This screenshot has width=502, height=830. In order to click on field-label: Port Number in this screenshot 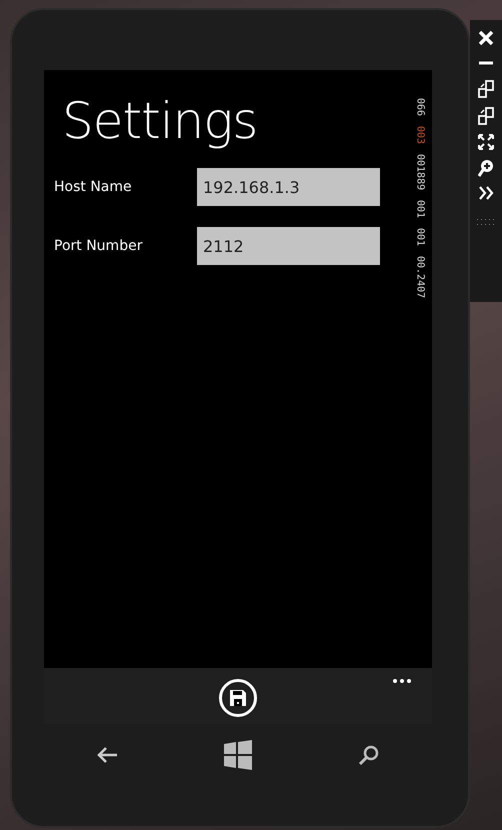, I will do `click(99, 246)`.